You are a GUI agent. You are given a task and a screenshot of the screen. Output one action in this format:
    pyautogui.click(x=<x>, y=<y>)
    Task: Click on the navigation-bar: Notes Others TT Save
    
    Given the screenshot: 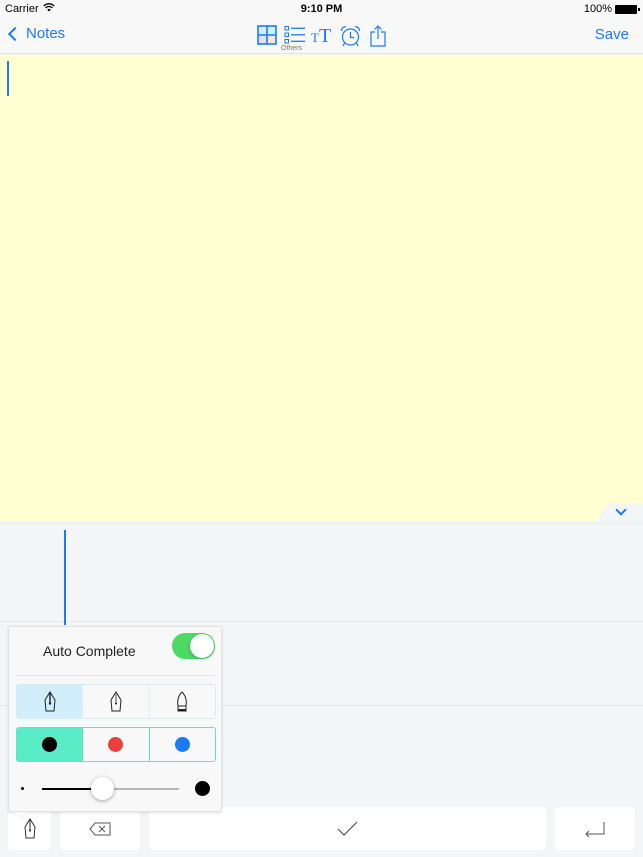 What is the action you would take?
    pyautogui.click(x=321, y=37)
    